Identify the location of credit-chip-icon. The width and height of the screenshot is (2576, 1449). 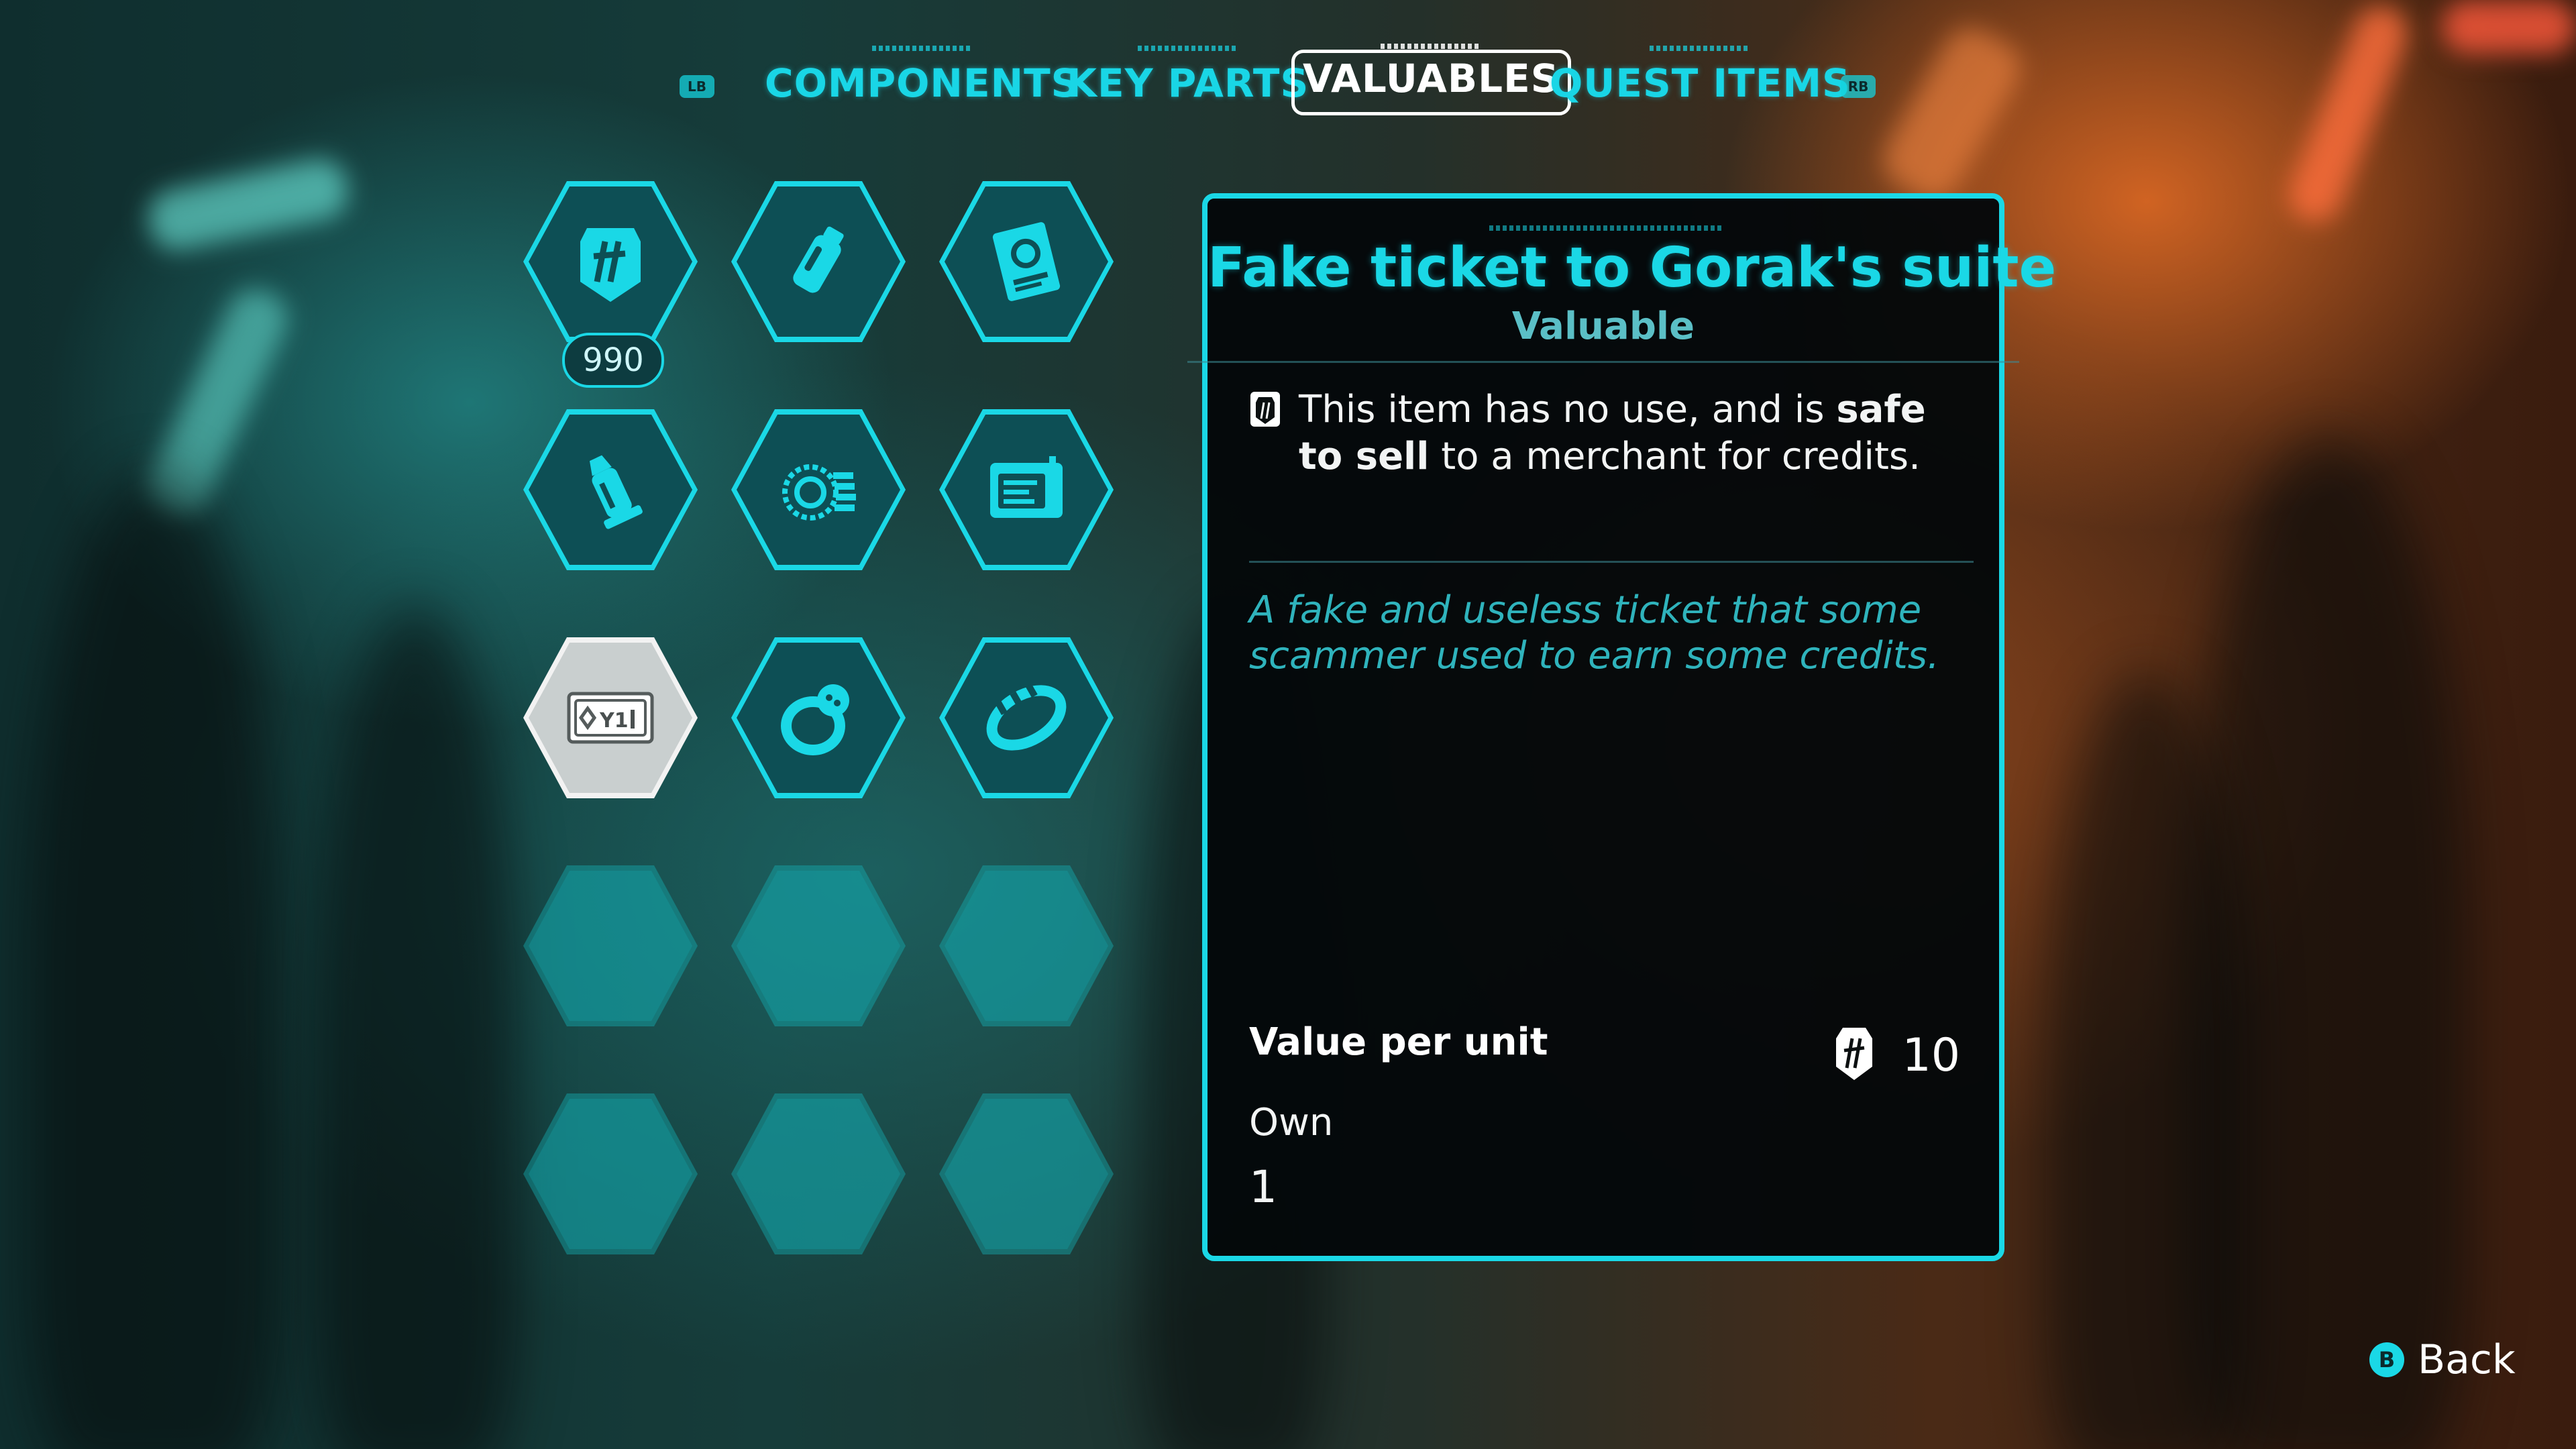
(610, 265).